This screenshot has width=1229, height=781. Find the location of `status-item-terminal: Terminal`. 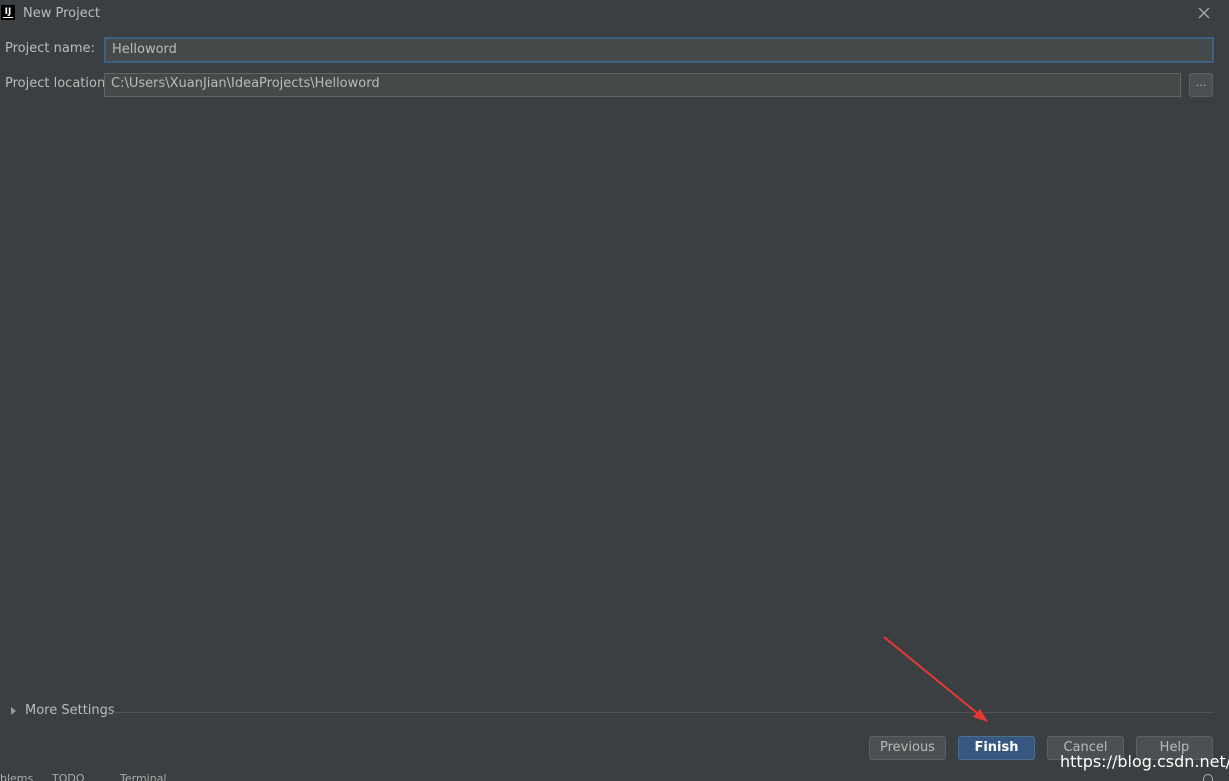

status-item-terminal: Terminal is located at coordinates (143, 777).